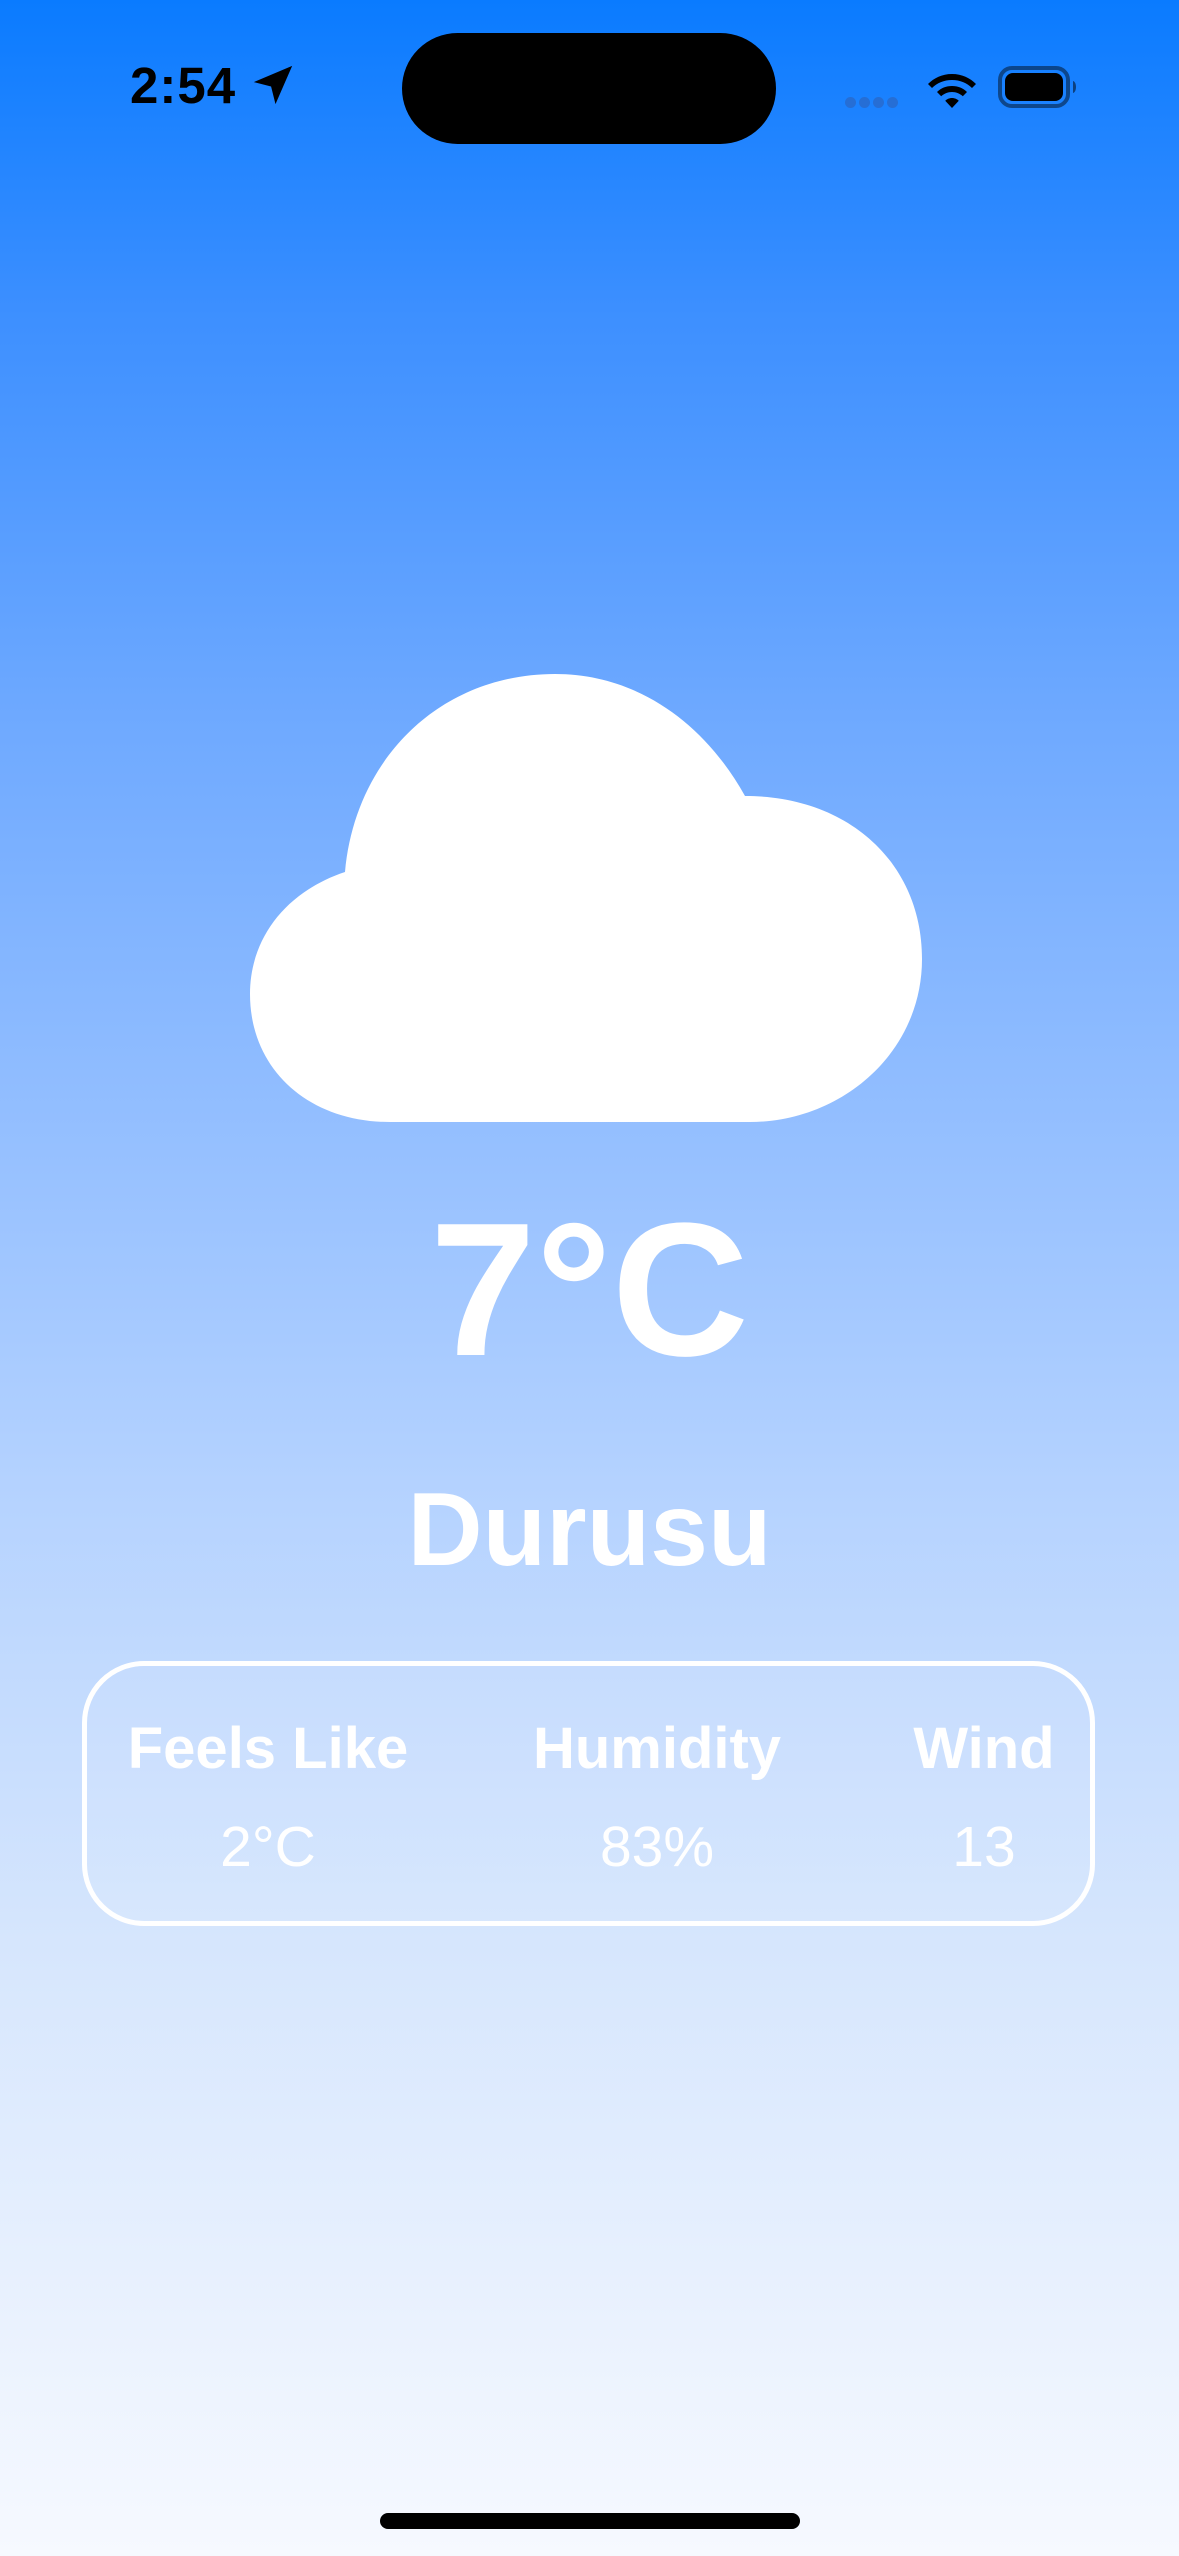  What do you see at coordinates (183, 85) in the screenshot?
I see `status-time: 2:54` at bounding box center [183, 85].